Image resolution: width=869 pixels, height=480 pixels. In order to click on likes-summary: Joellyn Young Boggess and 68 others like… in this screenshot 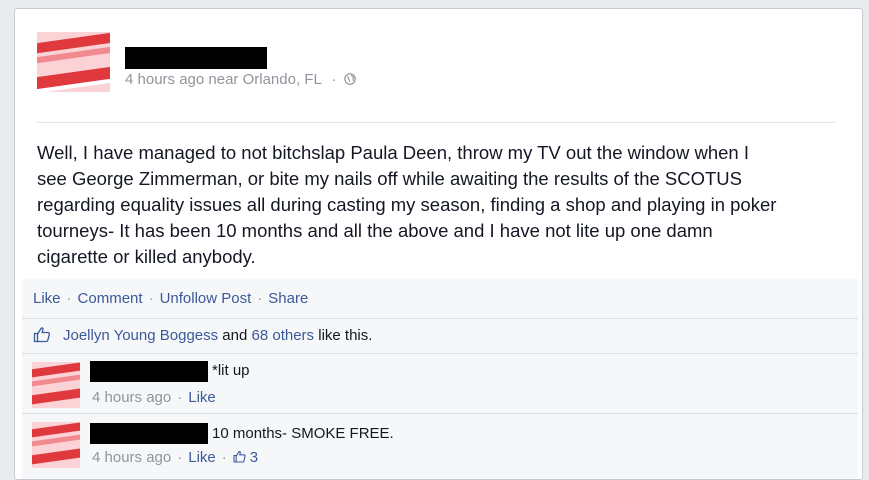, I will do `click(202, 335)`.